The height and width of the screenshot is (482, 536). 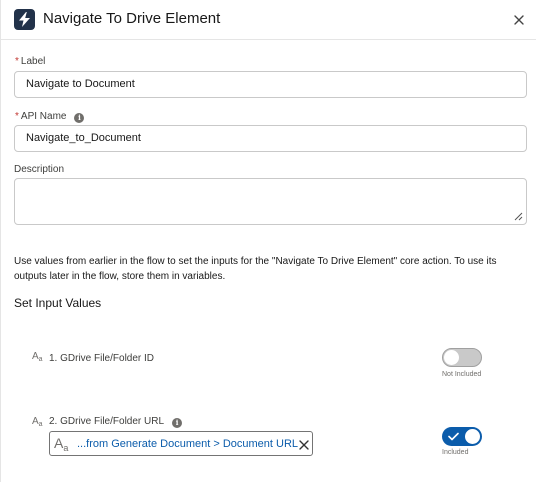 What do you see at coordinates (24, 19) in the screenshot?
I see `lightning-bolt-icon` at bounding box center [24, 19].